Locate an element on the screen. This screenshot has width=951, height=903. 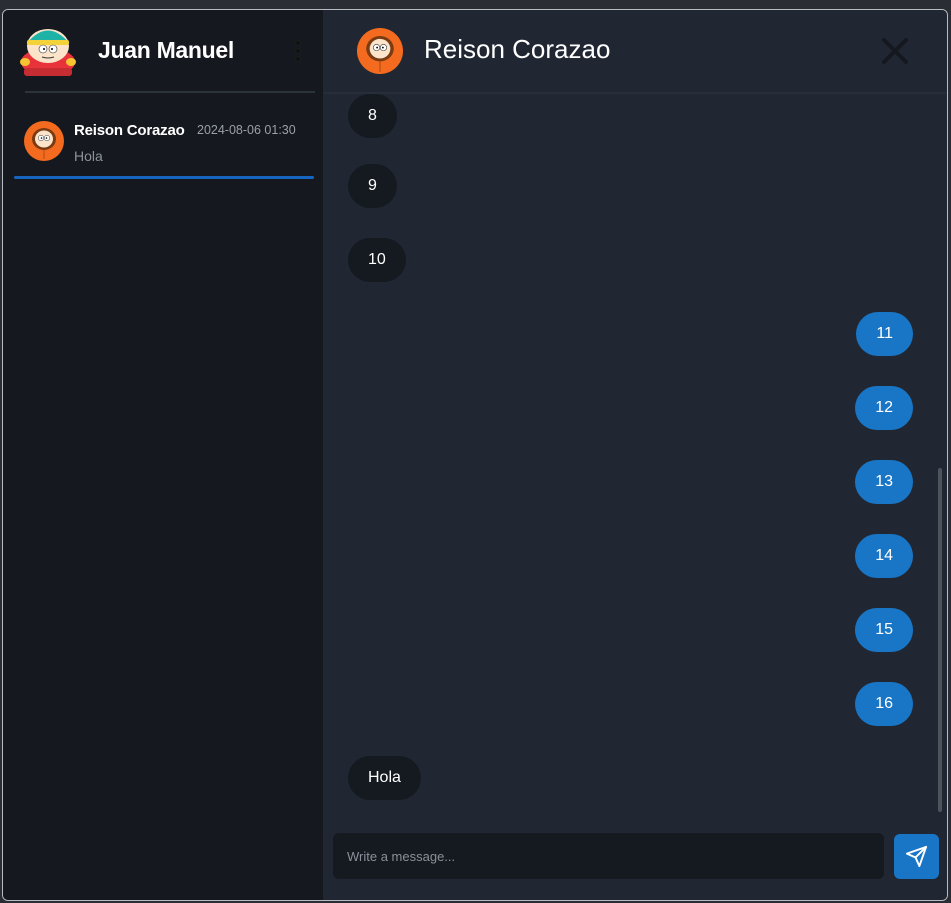
chat-item-name: Reison Corazao is located at coordinates (129, 130).